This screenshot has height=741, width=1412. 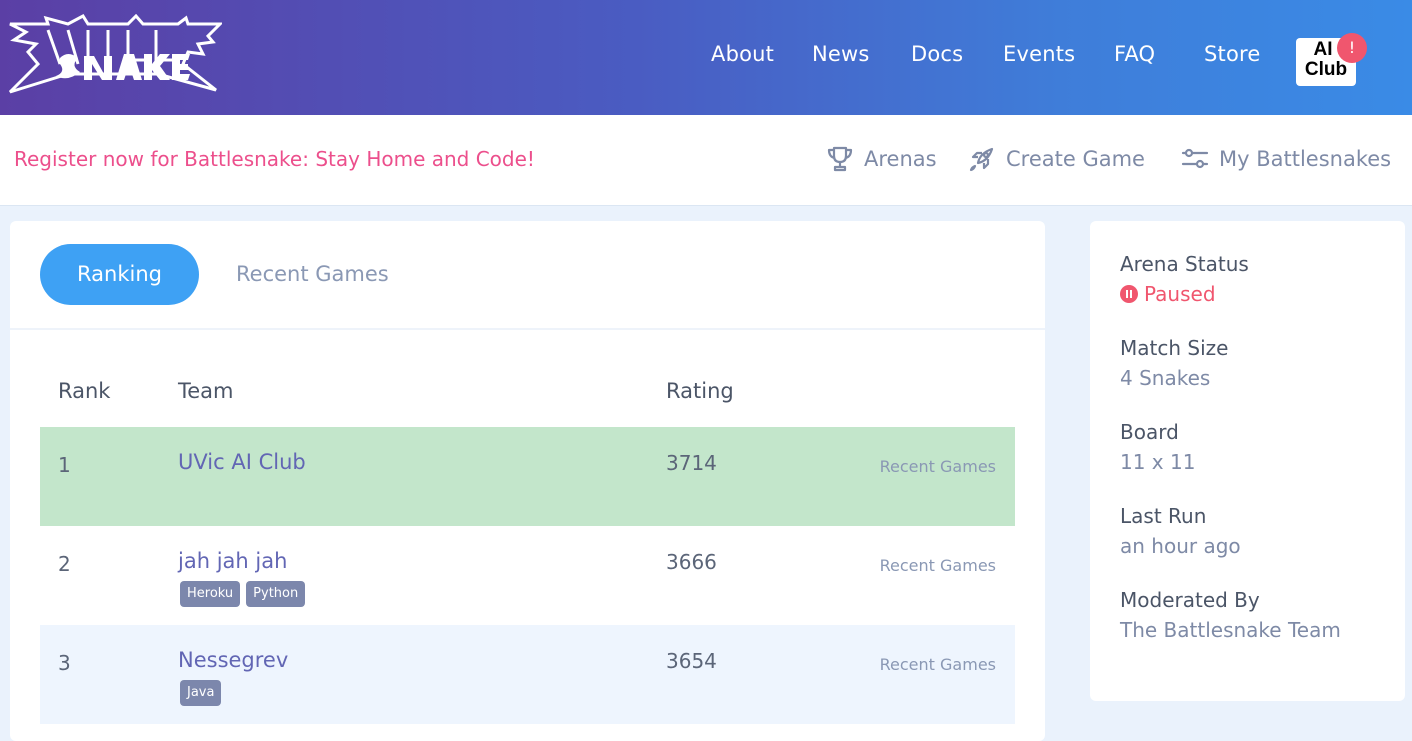 I want to click on tag-list: Heroku Python, so click(x=245, y=594).